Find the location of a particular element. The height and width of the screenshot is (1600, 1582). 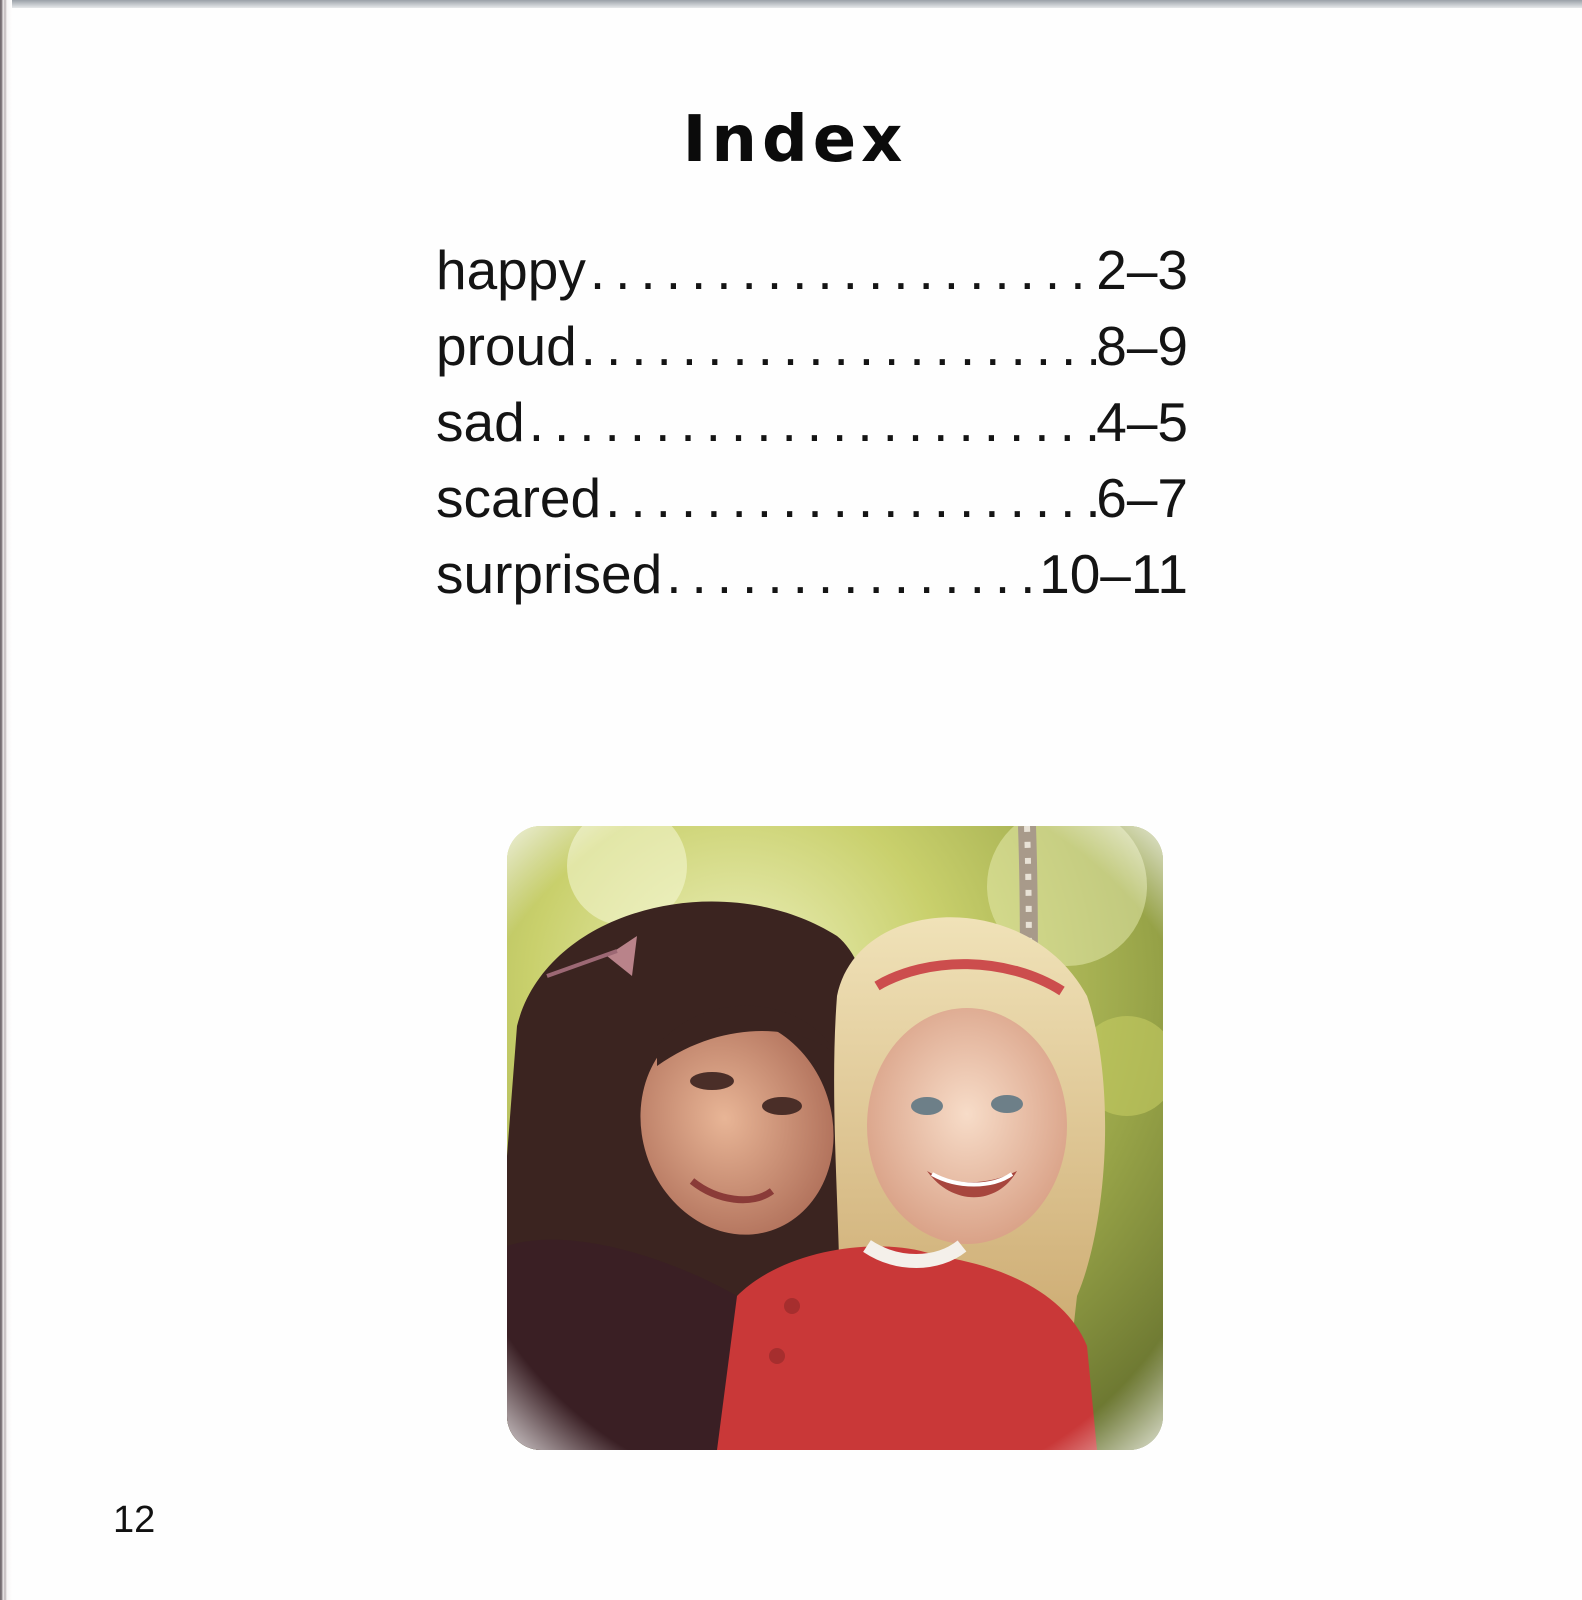

page-top-edge is located at coordinates (791, 4).